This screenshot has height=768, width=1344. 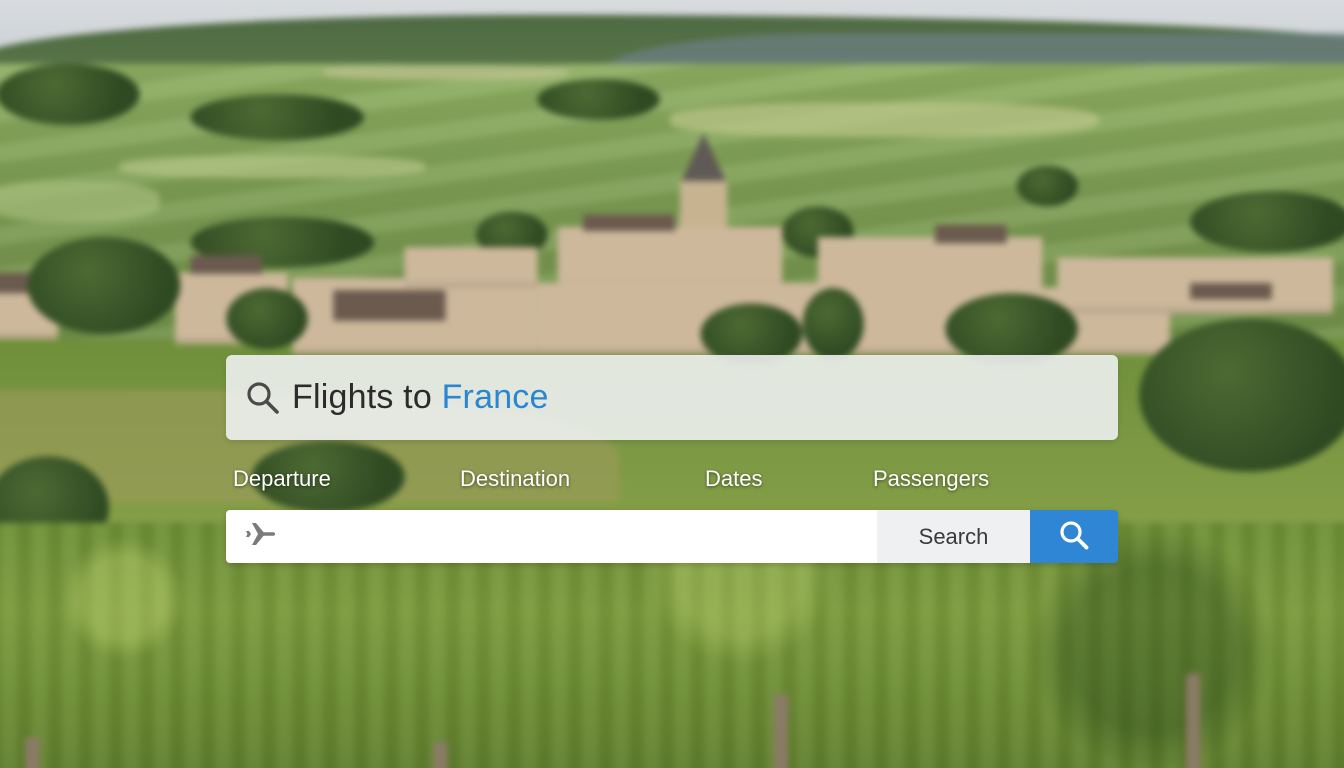 I want to click on dates-label: Dates, so click(x=734, y=478).